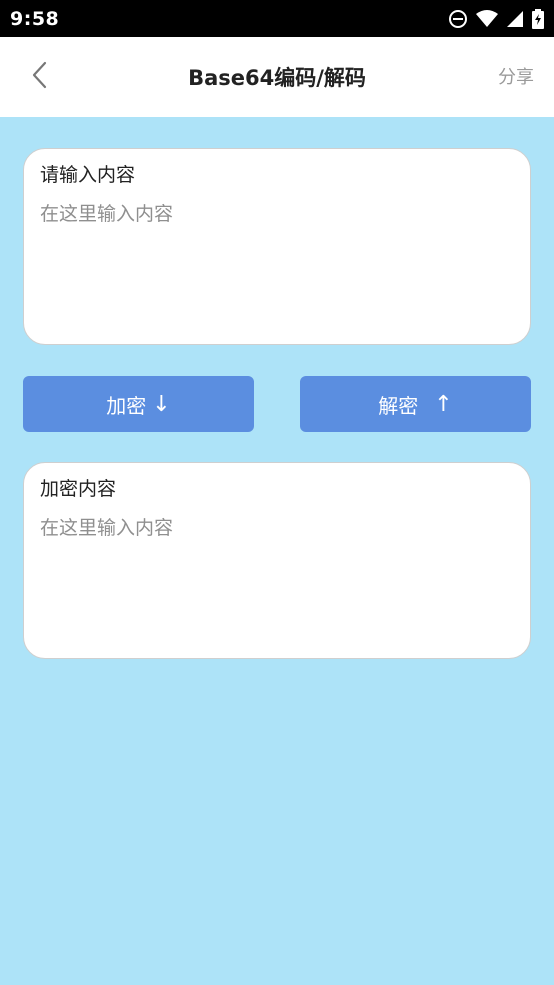 The image size is (554, 985). What do you see at coordinates (88, 175) in the screenshot?
I see `input-card-label: 请输入内容` at bounding box center [88, 175].